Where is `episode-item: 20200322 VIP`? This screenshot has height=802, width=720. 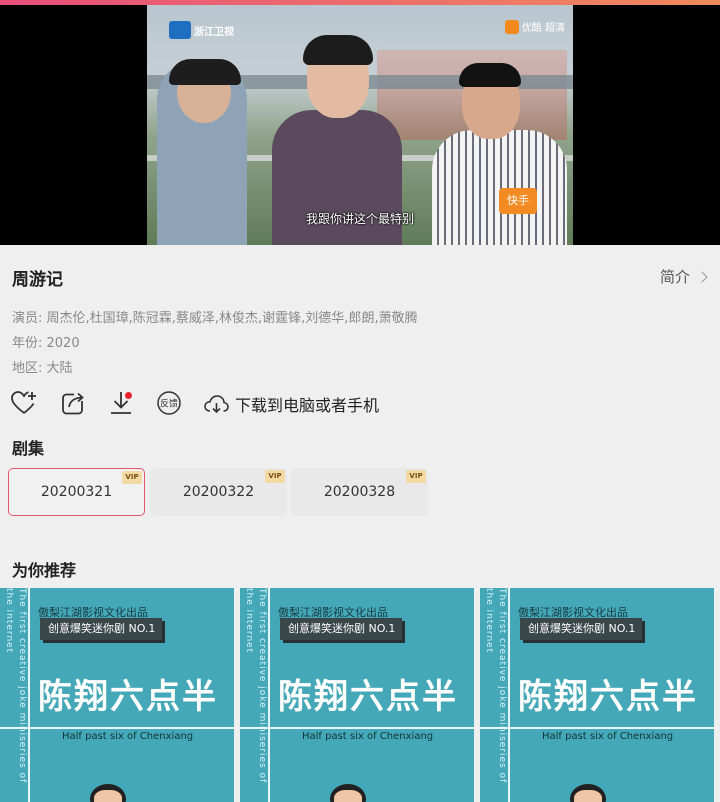
episode-item: 20200322 VIP is located at coordinates (218, 492).